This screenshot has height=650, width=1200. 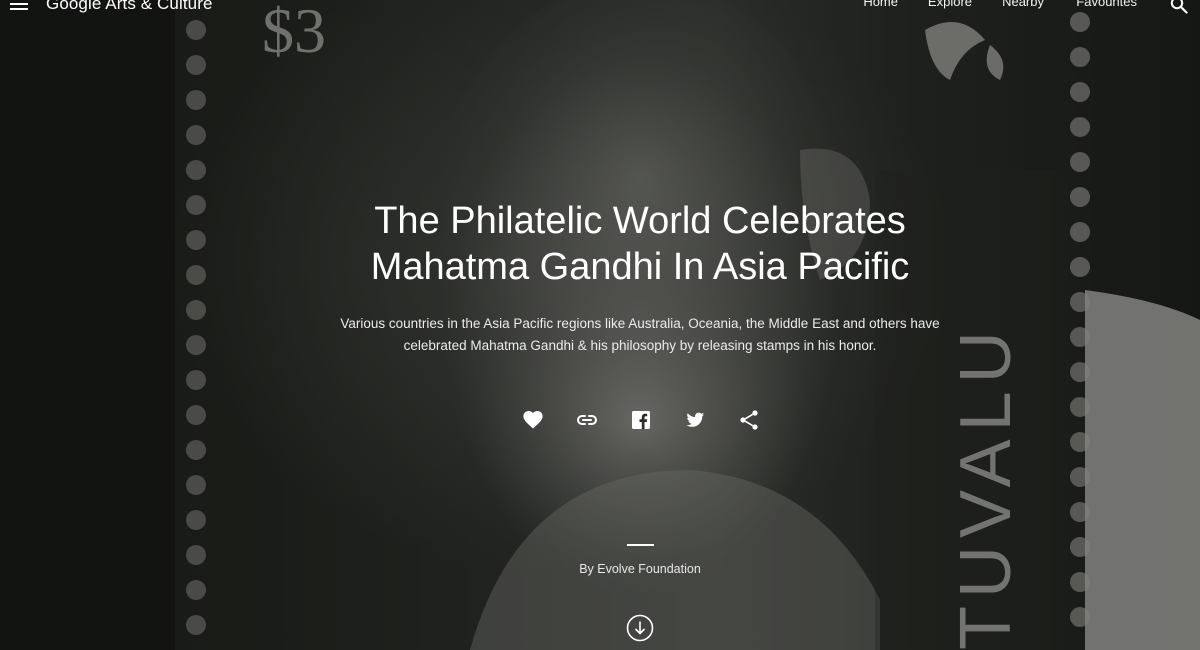 What do you see at coordinates (1179, 7) in the screenshot?
I see `search-icon` at bounding box center [1179, 7].